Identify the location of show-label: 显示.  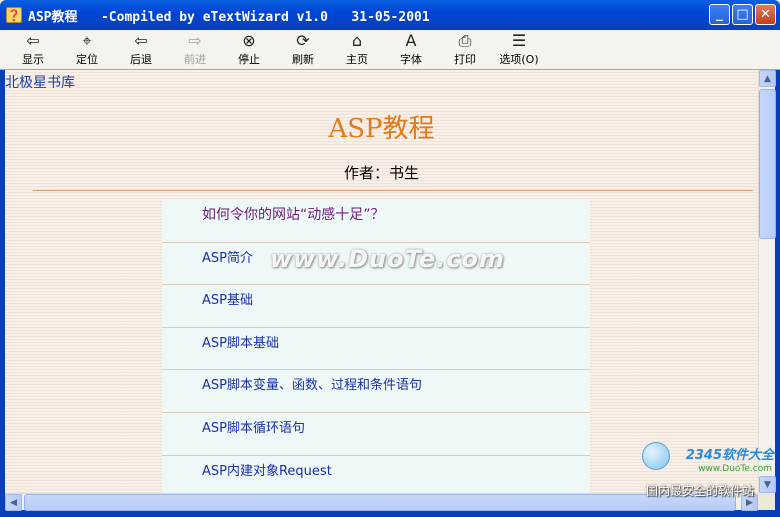
(33, 59).